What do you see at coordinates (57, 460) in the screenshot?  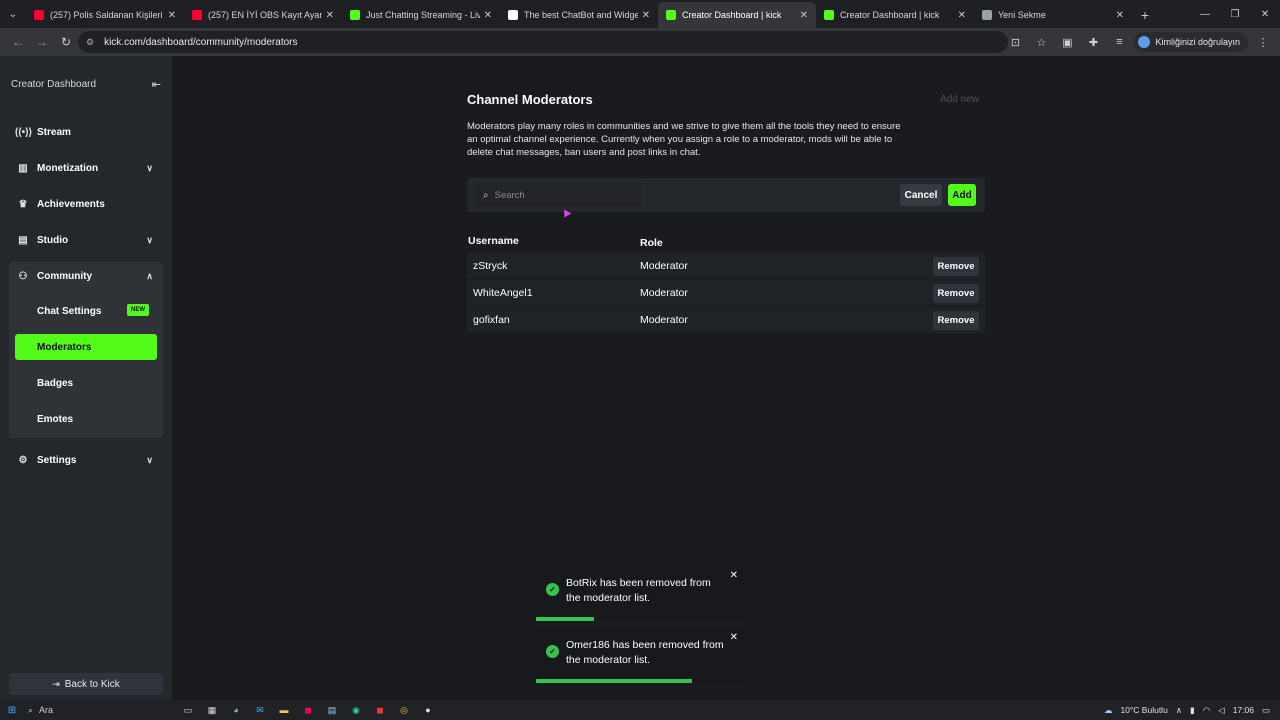 I see `sidebar-item-label: Settings` at bounding box center [57, 460].